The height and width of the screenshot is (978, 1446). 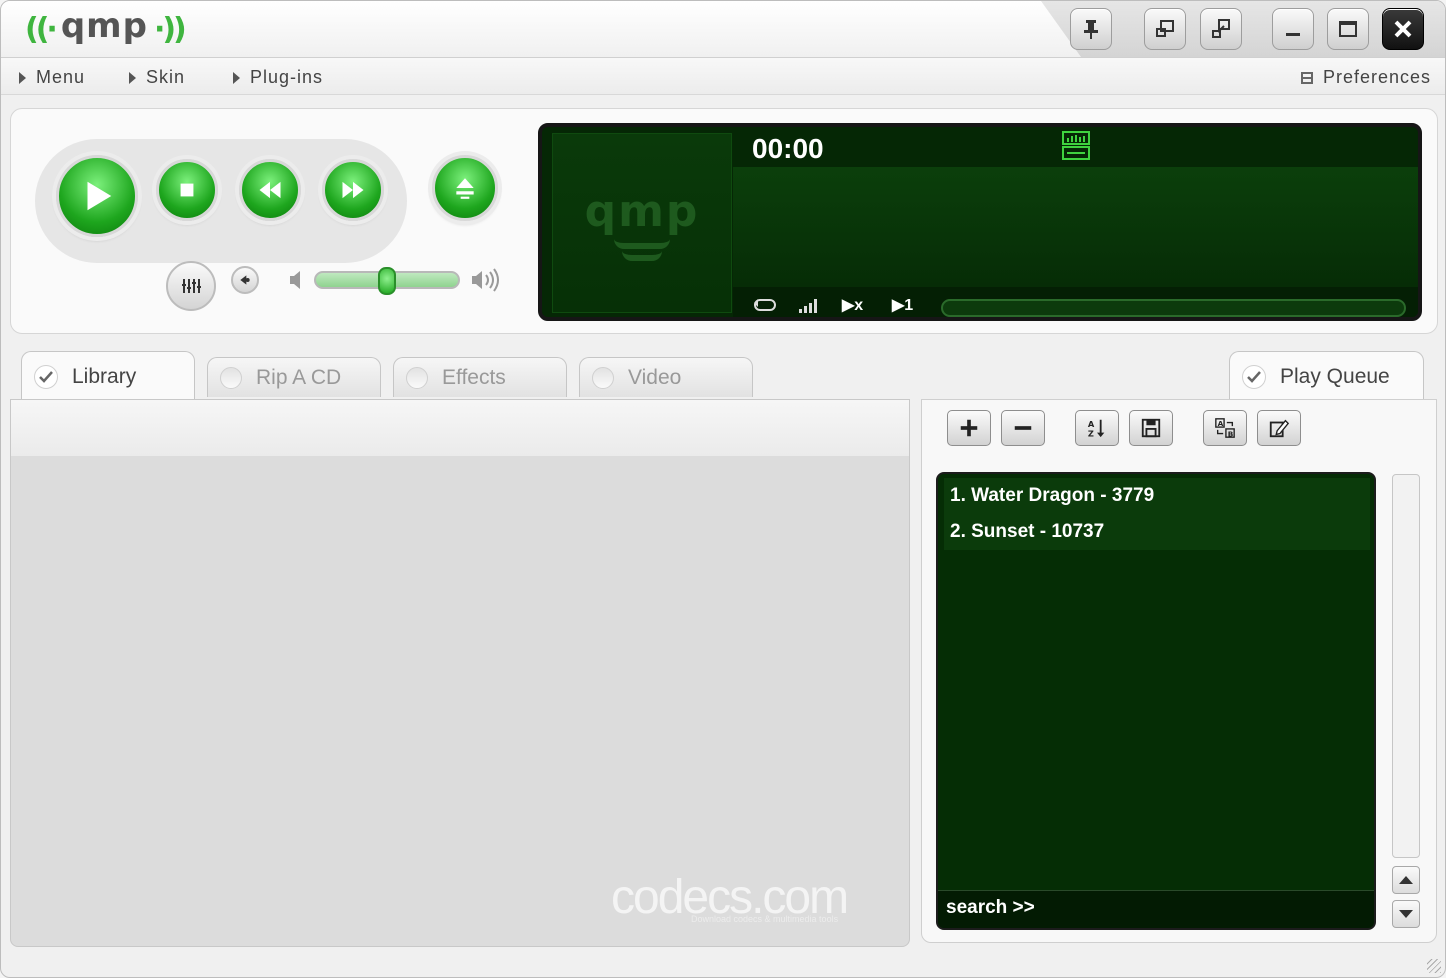 I want to click on close-icon, so click(x=1403, y=29).